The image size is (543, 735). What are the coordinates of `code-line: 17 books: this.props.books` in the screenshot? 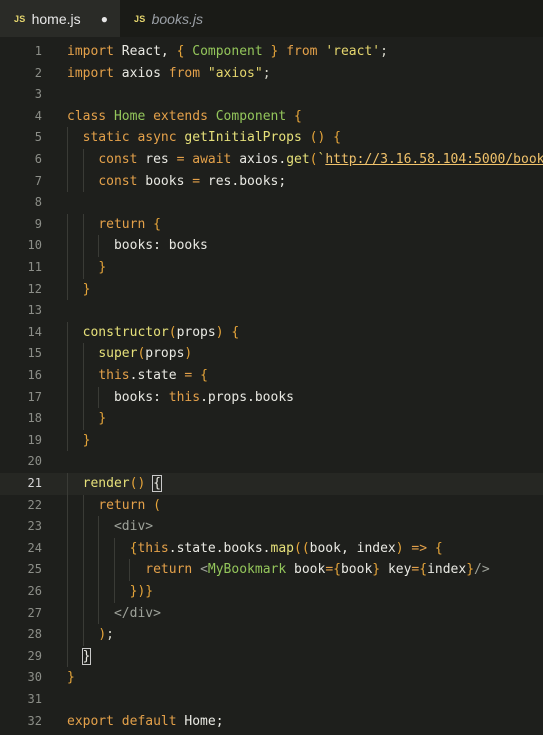 It's located at (271, 397).